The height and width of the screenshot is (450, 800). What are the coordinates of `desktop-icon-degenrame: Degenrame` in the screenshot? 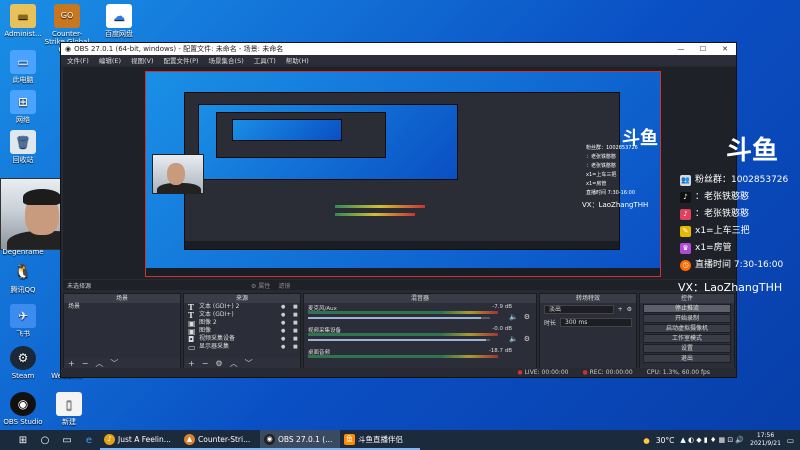 It's located at (23, 252).